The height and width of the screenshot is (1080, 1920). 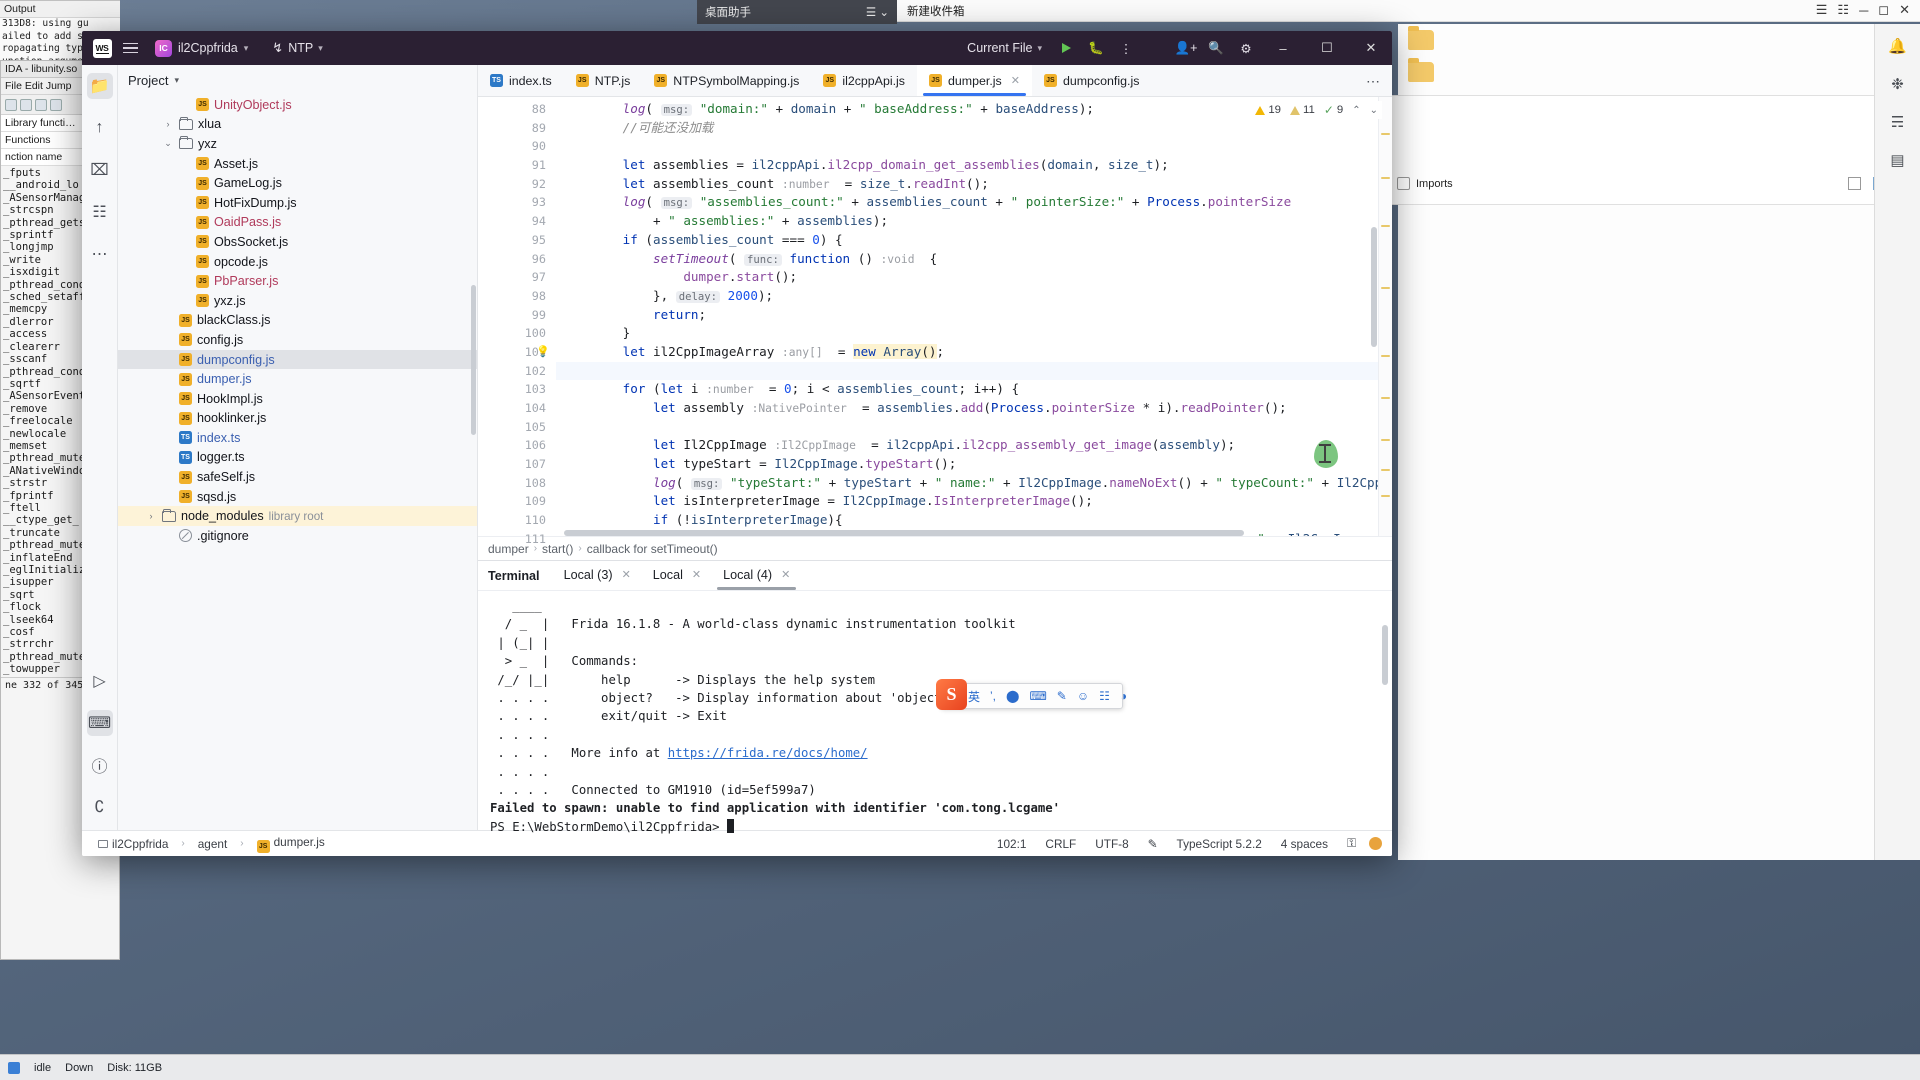 I want to click on next-problem-icon: ⌄, so click(x=1374, y=110).